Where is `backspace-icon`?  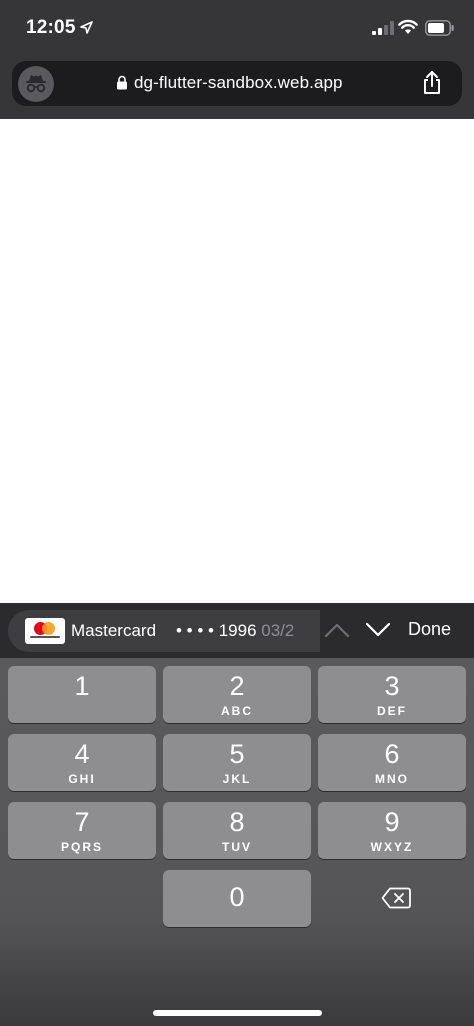
backspace-icon is located at coordinates (396, 898).